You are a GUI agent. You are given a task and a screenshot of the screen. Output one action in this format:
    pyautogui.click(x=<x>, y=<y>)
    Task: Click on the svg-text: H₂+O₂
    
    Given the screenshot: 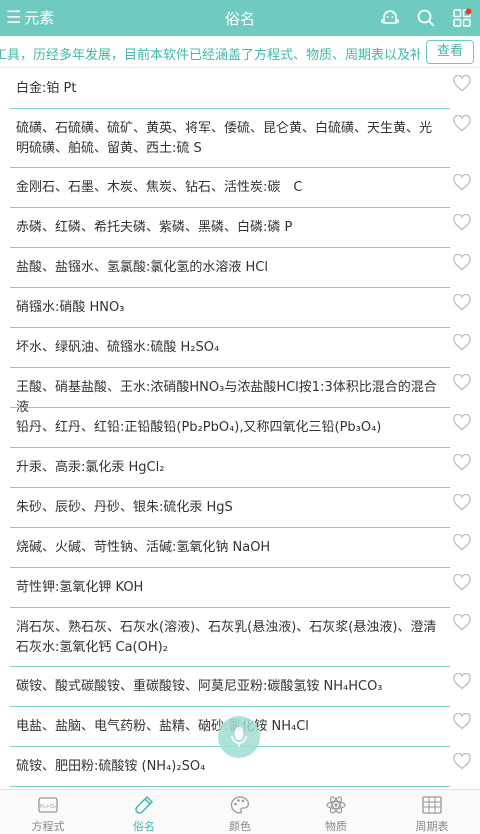 What is the action you would take?
    pyautogui.click(x=48, y=807)
    